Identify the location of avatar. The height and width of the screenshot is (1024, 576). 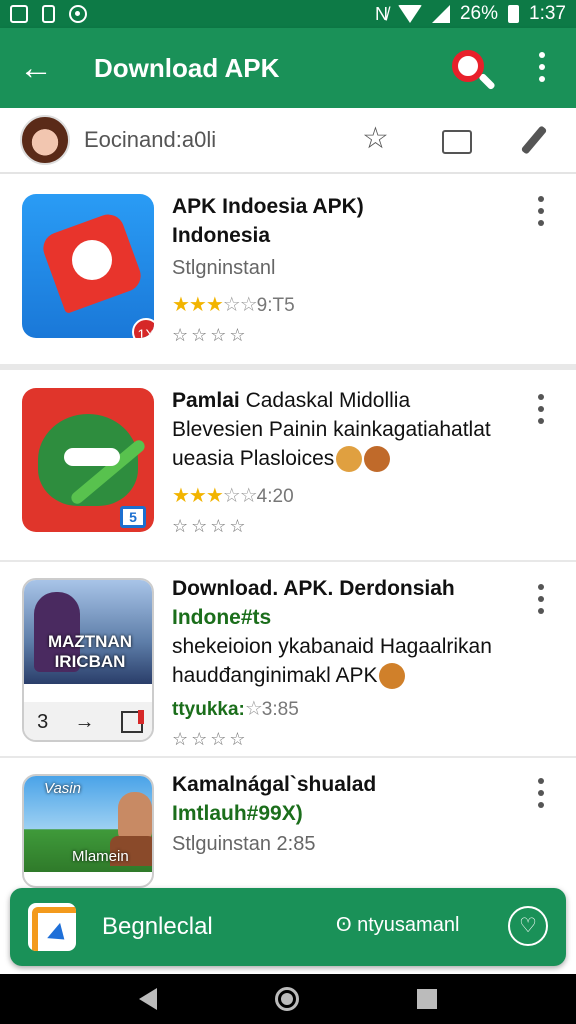
(45, 140).